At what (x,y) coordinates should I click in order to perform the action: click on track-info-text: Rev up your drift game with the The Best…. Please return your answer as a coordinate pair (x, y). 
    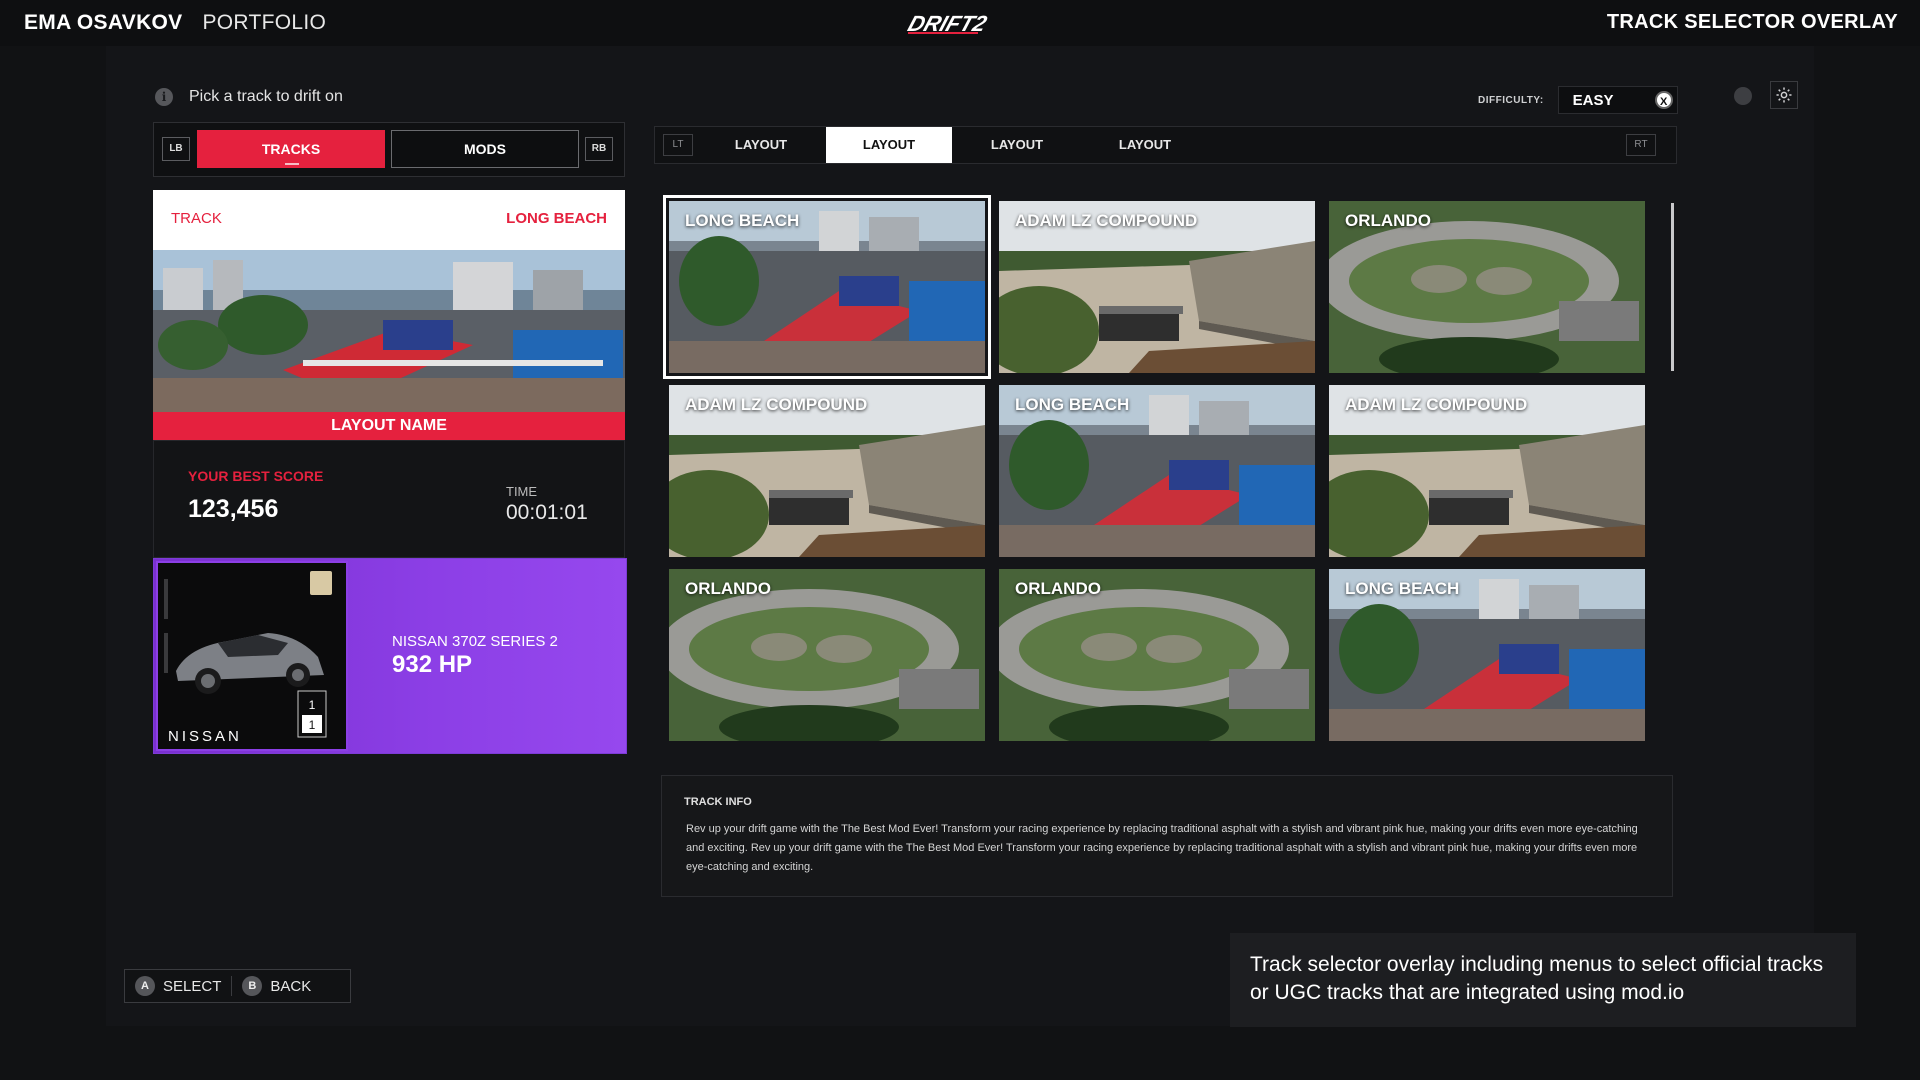
    Looking at the image, I should click on (1162, 848).